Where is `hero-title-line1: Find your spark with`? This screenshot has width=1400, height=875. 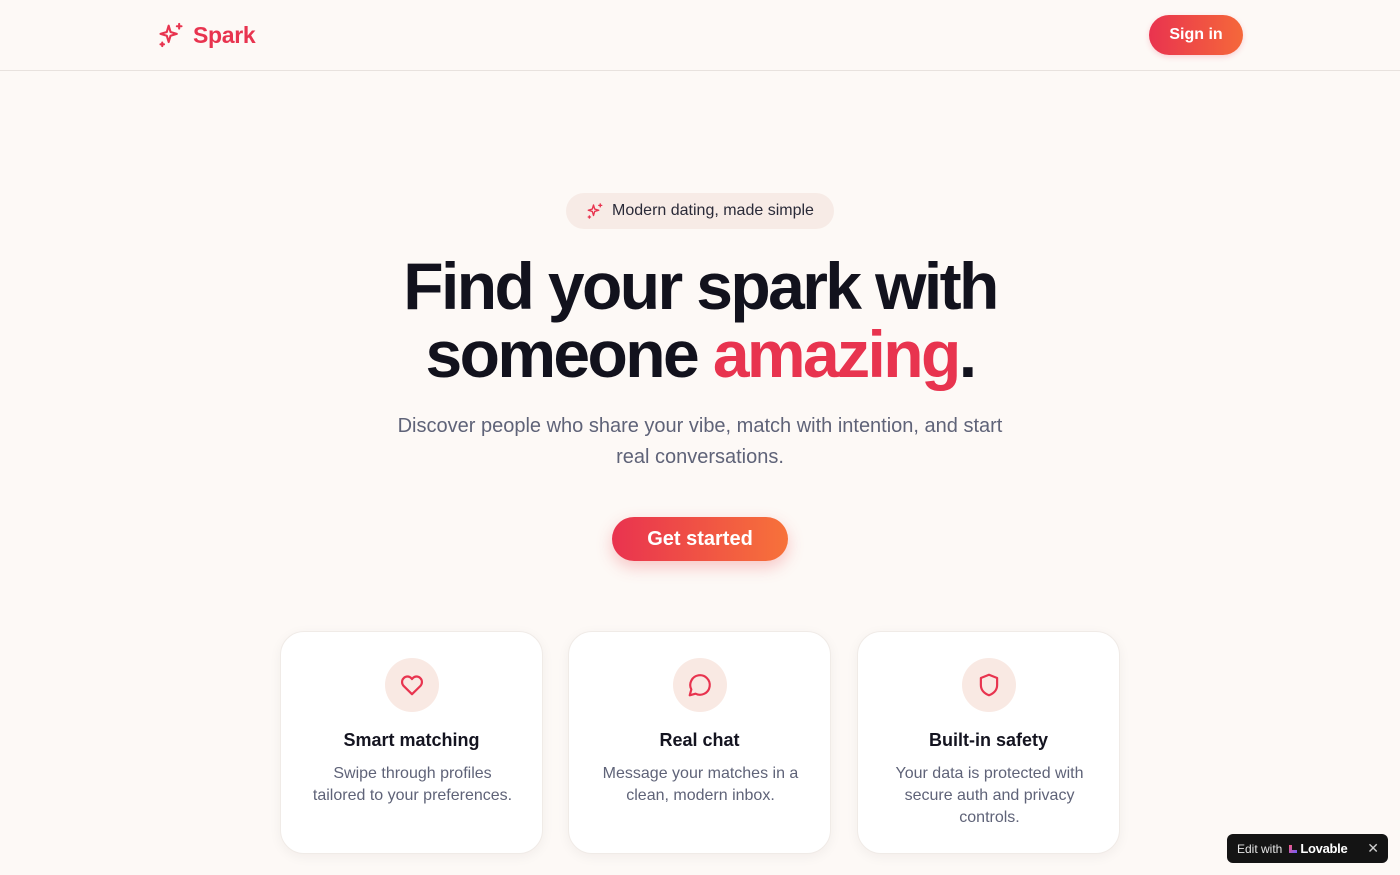
hero-title-line1: Find your spark with is located at coordinates (701, 286).